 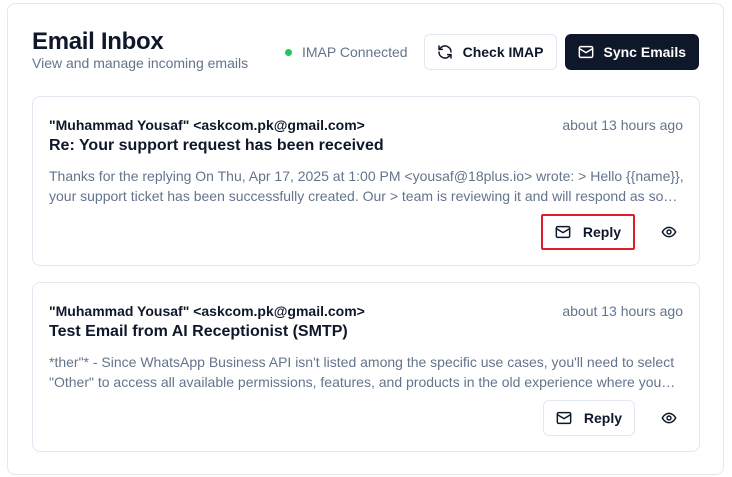 I want to click on sync-emails-button: Sync Emails, so click(x=631, y=52).